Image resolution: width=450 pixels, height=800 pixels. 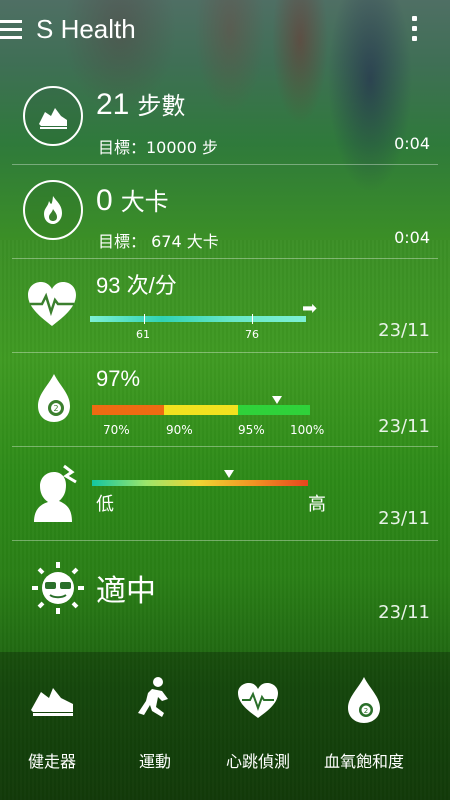 I want to click on steps-goal: 目標：10000 步, so click(x=158, y=147).